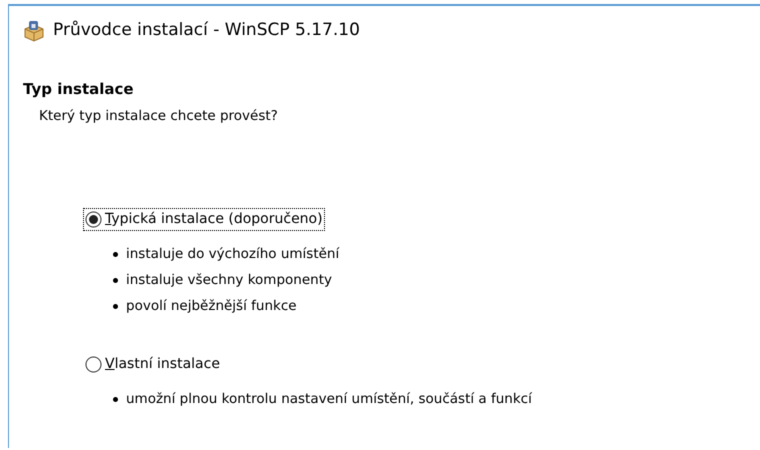 The height and width of the screenshot is (450, 760). I want to click on radio-option: Typická instalace (doporučeno), so click(204, 220).